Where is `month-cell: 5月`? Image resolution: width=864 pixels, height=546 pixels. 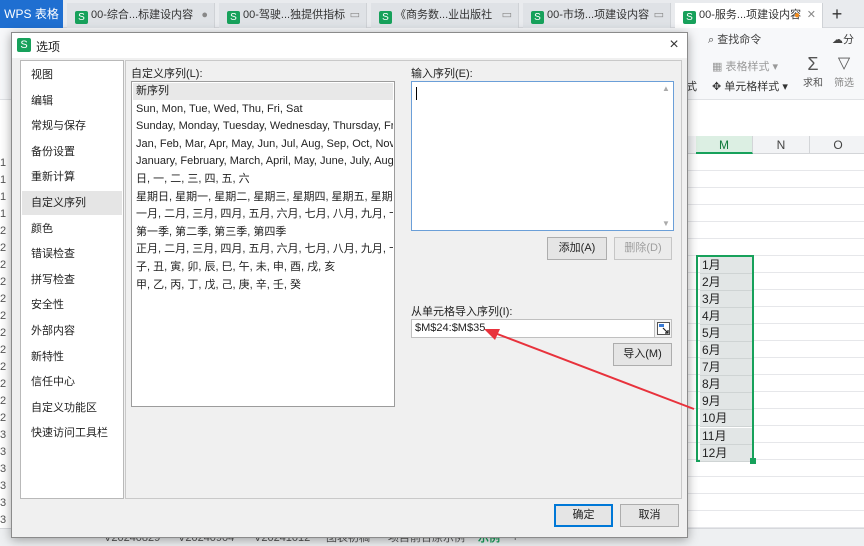 month-cell: 5月 is located at coordinates (726, 334).